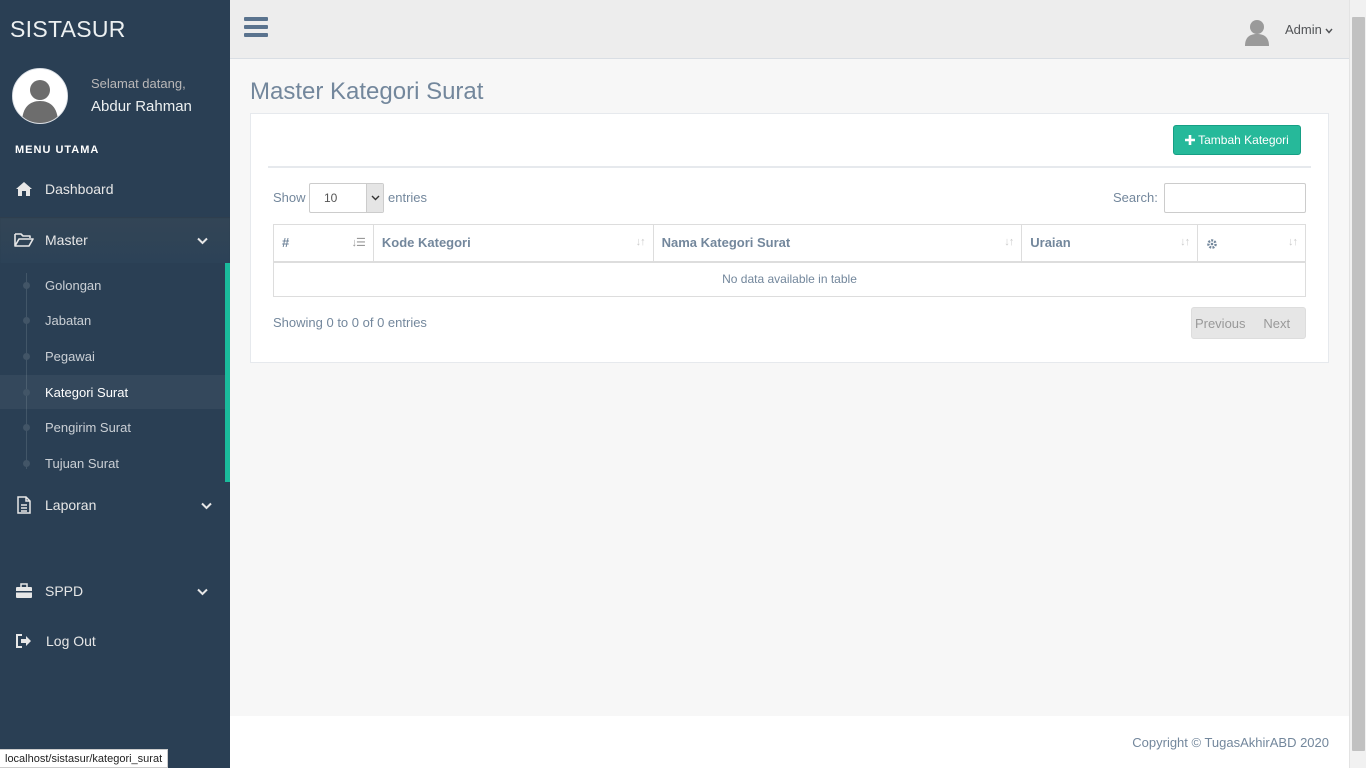 Image resolution: width=1366 pixels, height=768 pixels. What do you see at coordinates (513, 243) in the screenshot?
I see `column-header-kode-kategori: Kode Kategori ↓↑` at bounding box center [513, 243].